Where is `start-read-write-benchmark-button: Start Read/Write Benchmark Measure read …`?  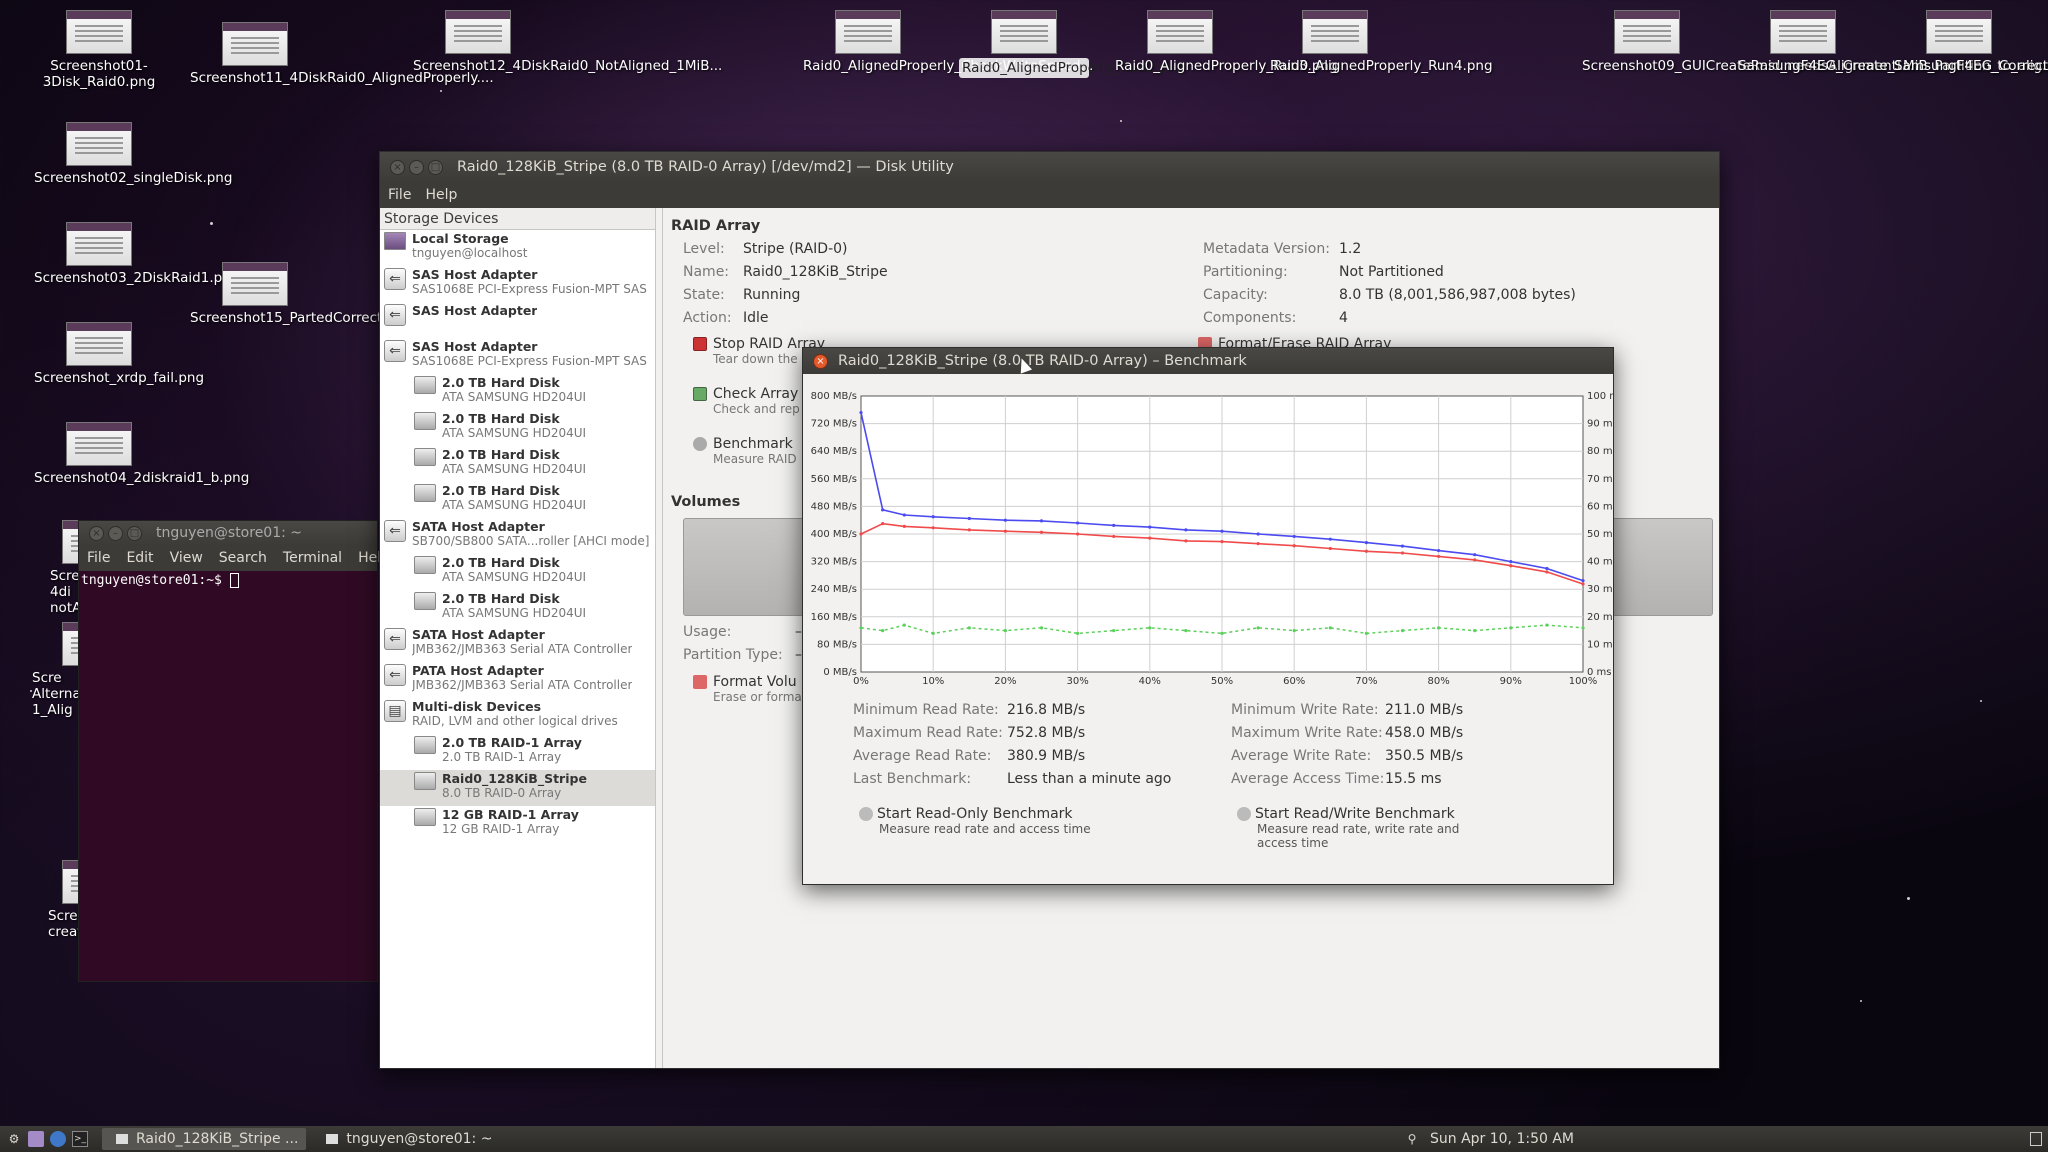 start-read-write-benchmark-button: Start Read/Write Benchmark Measure read … is located at coordinates (1367, 828).